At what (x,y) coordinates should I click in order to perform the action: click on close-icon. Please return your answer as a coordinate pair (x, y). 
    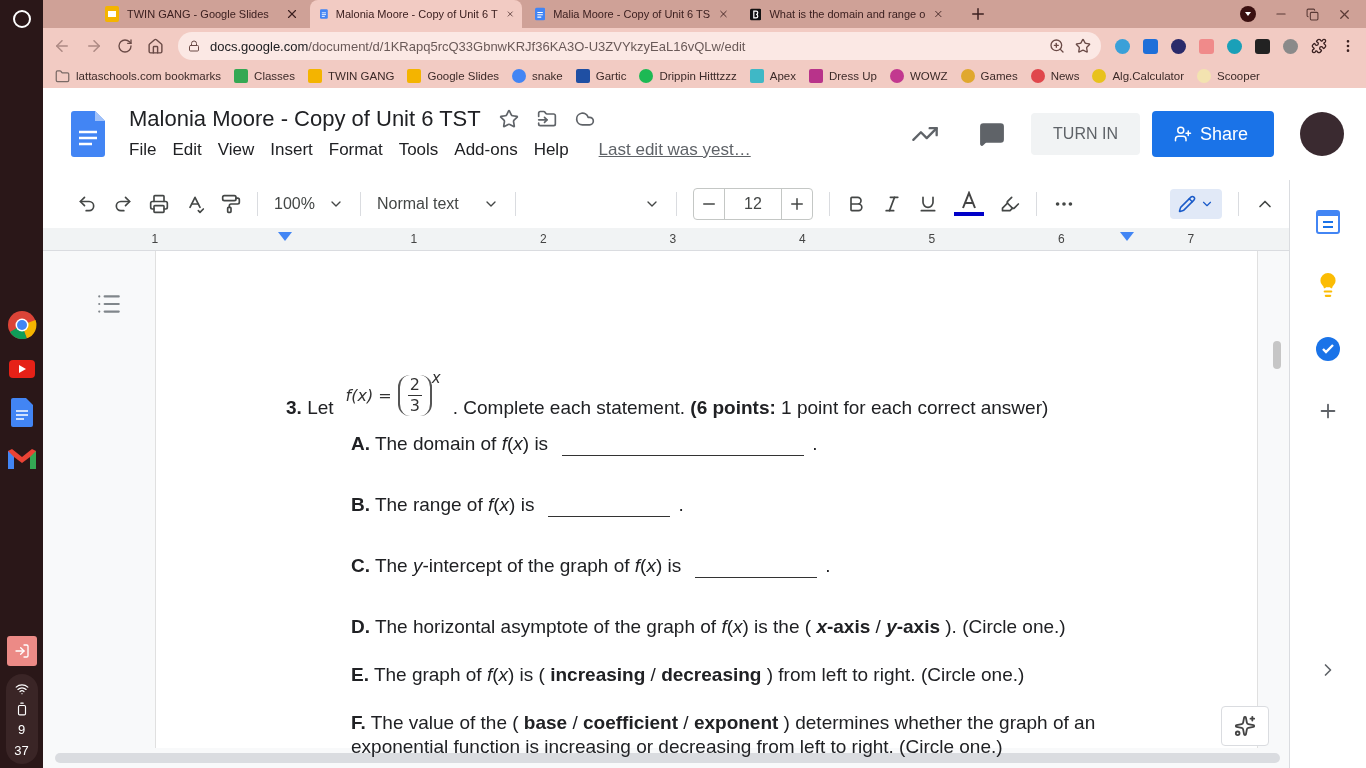
    Looking at the image, I should click on (292, 14).